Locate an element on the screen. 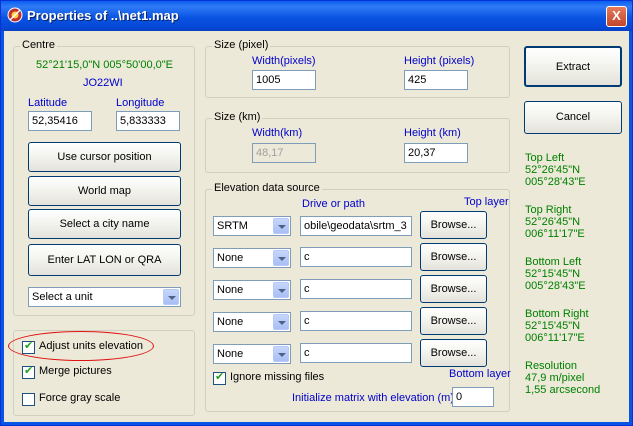  centre-coords: 52°21'15,0"N 005°50'00,0"E is located at coordinates (105, 65).